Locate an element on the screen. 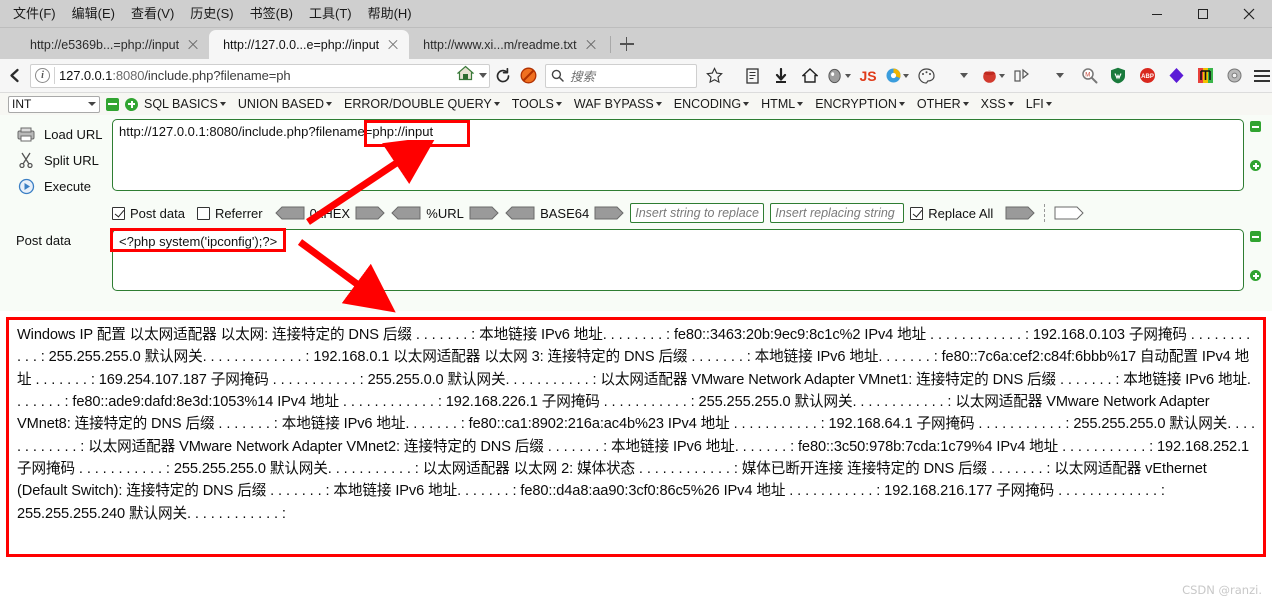 The height and width of the screenshot is (603, 1272). hackbar-menu-union-based: UNION BASED is located at coordinates (285, 104).